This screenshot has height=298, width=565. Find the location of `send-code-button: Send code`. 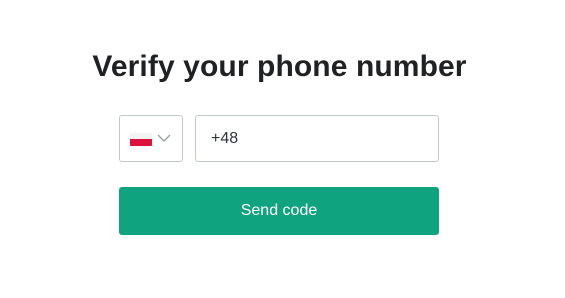

send-code-button: Send code is located at coordinates (279, 211).